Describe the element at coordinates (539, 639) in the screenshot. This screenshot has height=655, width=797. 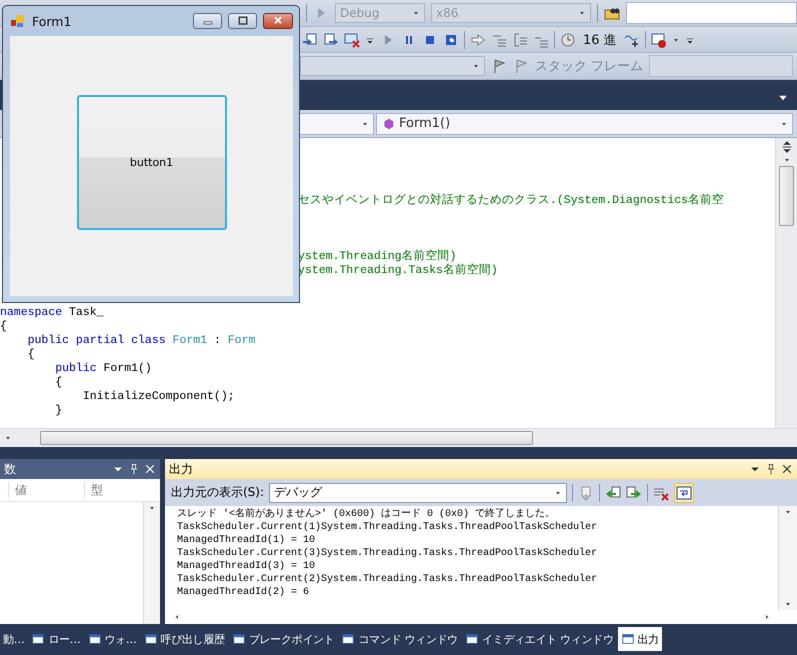
I see `panel-tab: イミディエイト ウィンドウ` at that location.